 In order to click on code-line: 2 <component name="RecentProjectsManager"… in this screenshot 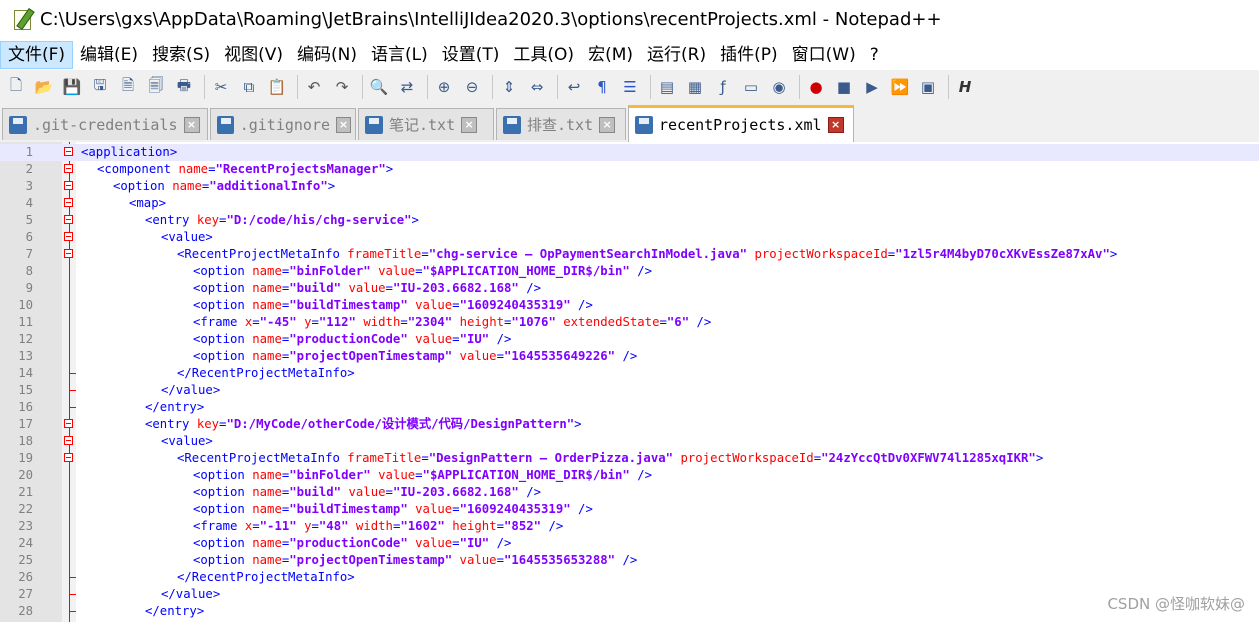, I will do `click(629, 169)`.